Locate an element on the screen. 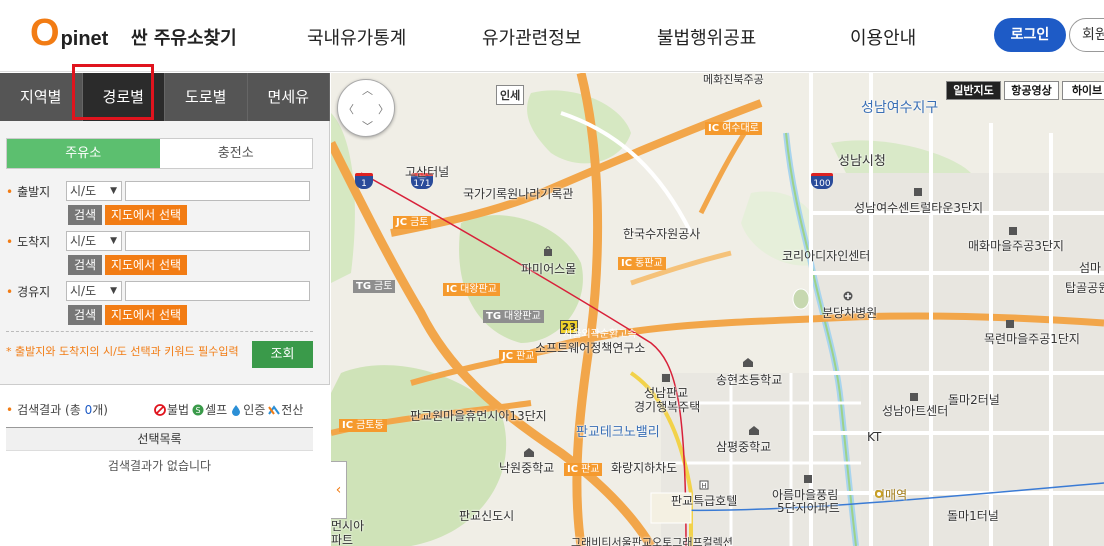  map-label: 메화진북주공 is located at coordinates (733, 79).